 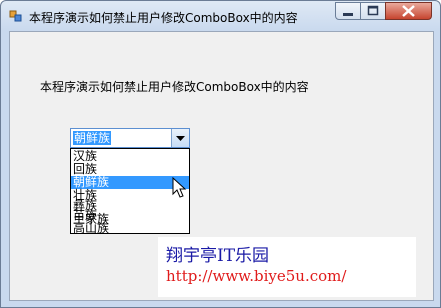 I want to click on window-title: 本程序演示如何禁止用户修改ComboBox中的内容, so click(x=163, y=18).